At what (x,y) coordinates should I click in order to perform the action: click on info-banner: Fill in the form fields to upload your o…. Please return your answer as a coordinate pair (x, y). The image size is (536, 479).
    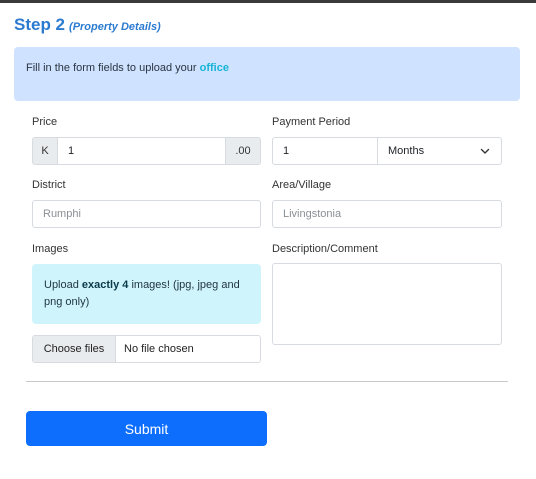
    Looking at the image, I should click on (267, 74).